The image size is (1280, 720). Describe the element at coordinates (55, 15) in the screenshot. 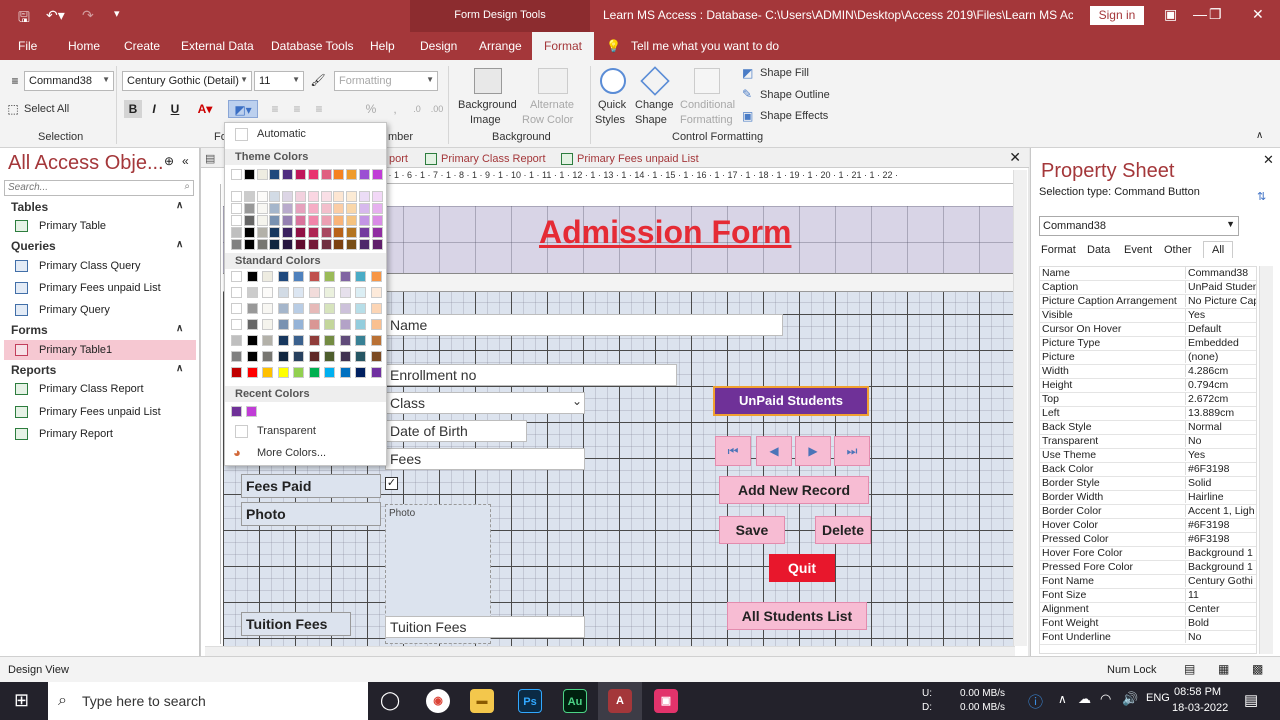

I see `undo-icon: ↶▾` at that location.